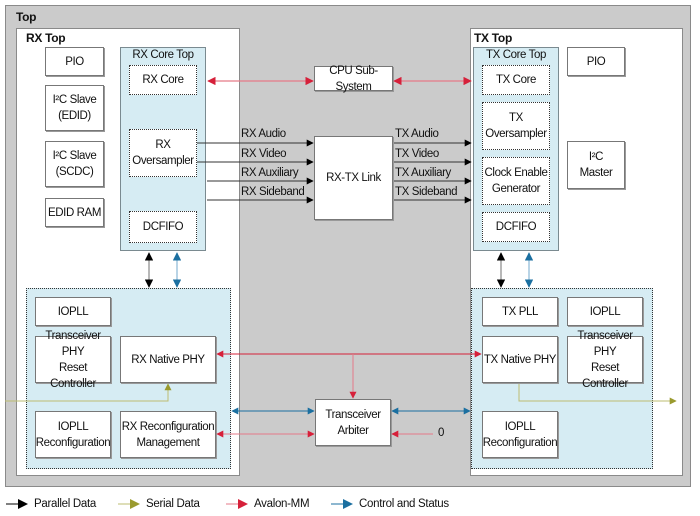 The image size is (700, 516). What do you see at coordinates (159, 504) in the screenshot?
I see `legend-serial-data: Serial Data` at bounding box center [159, 504].